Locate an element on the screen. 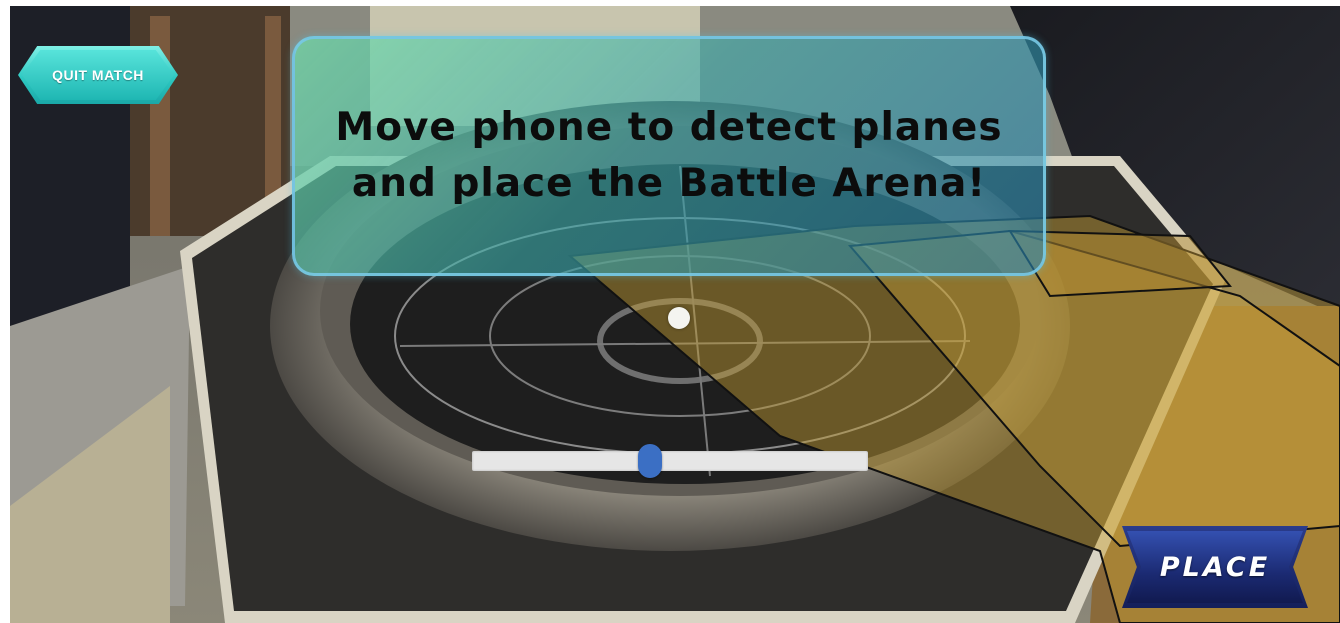 Image resolution: width=1340 pixels, height=623 pixels. placement-reticle-dot is located at coordinates (679, 318).